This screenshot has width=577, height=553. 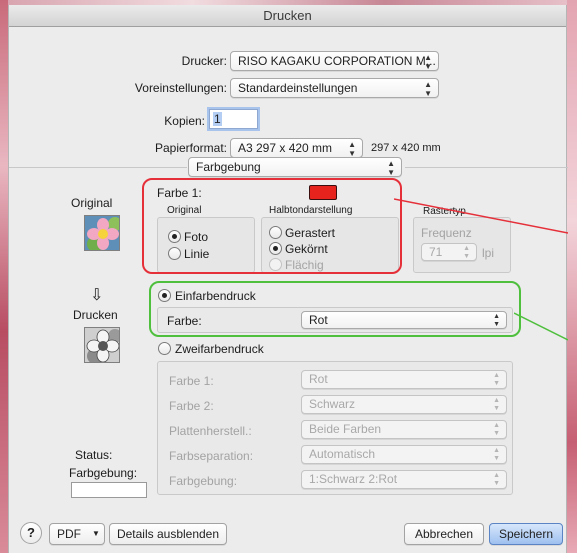 I want to click on copies-label: Kopien:, so click(x=184, y=121).